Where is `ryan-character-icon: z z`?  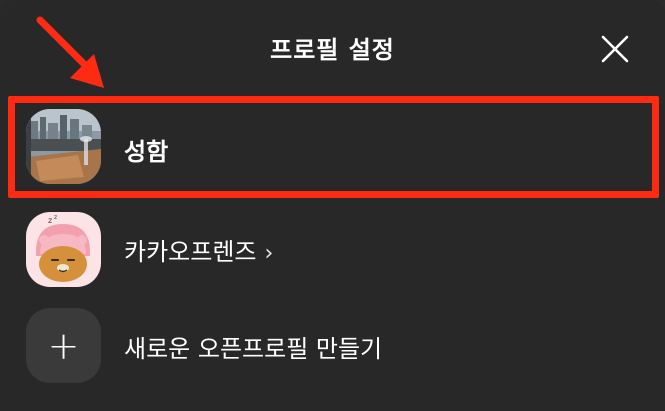
ryan-character-icon: z z is located at coordinates (63, 249).